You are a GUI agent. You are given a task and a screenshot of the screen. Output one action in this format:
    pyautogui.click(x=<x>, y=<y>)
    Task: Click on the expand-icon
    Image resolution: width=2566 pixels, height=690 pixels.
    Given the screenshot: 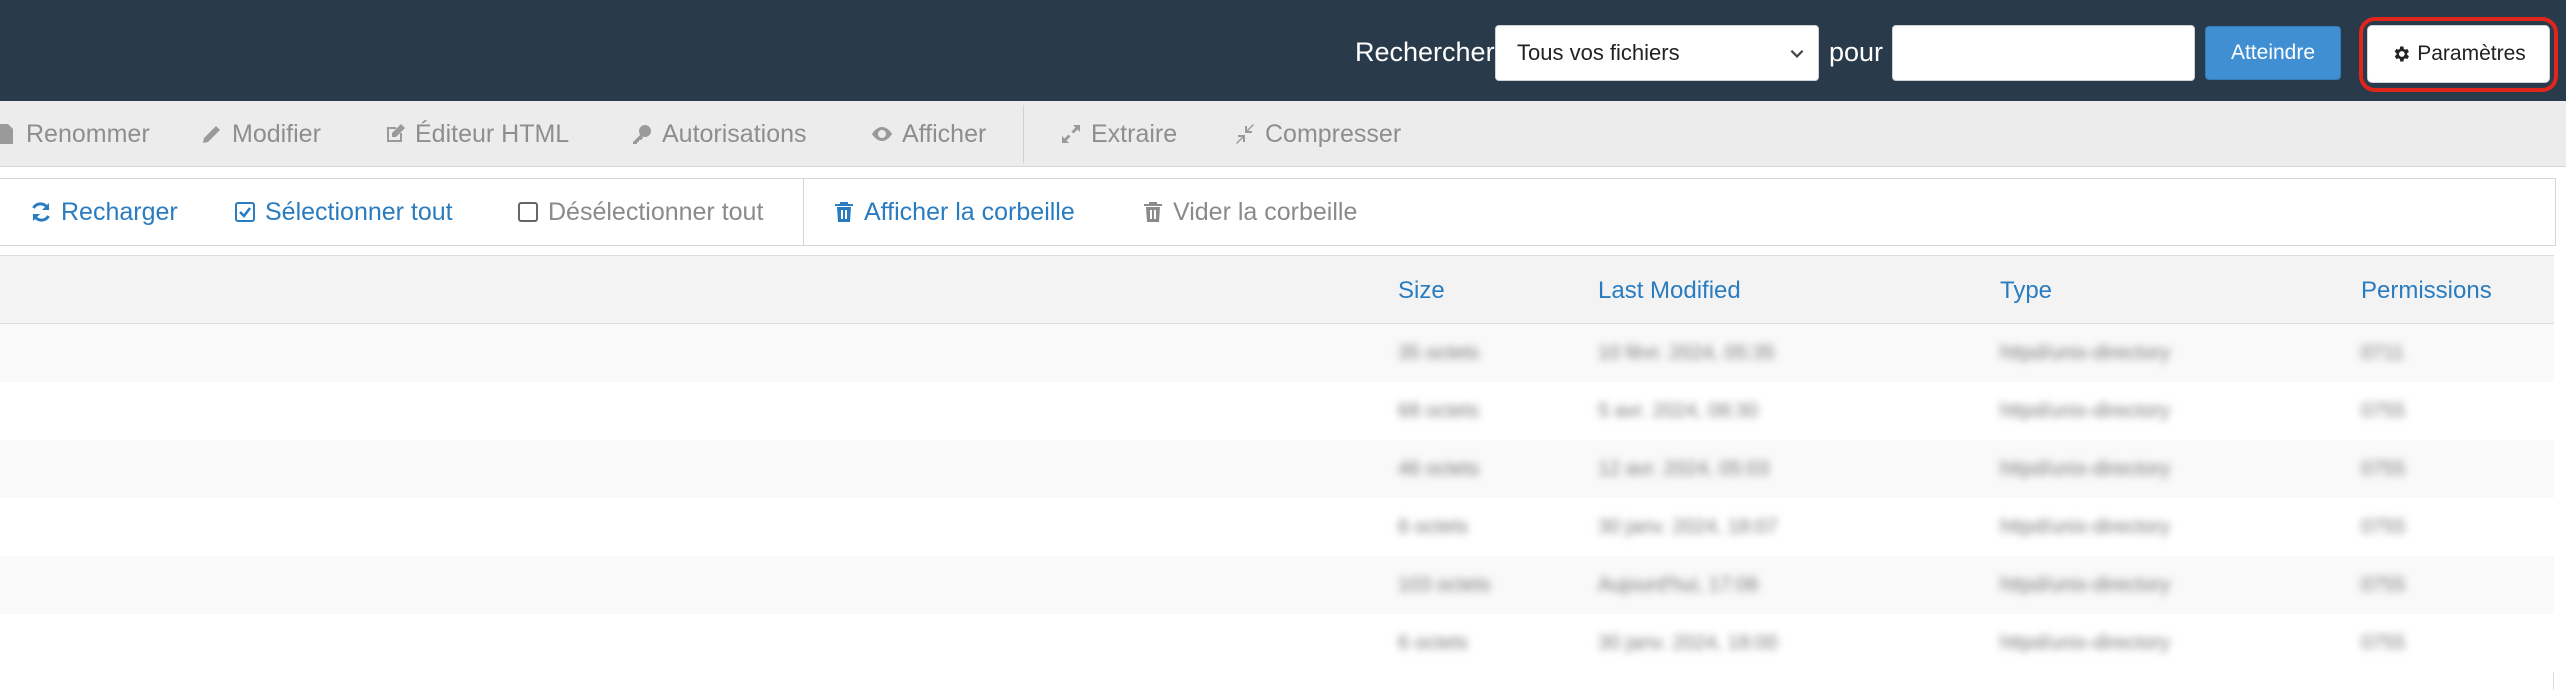 What is the action you would take?
    pyautogui.click(x=1071, y=134)
    